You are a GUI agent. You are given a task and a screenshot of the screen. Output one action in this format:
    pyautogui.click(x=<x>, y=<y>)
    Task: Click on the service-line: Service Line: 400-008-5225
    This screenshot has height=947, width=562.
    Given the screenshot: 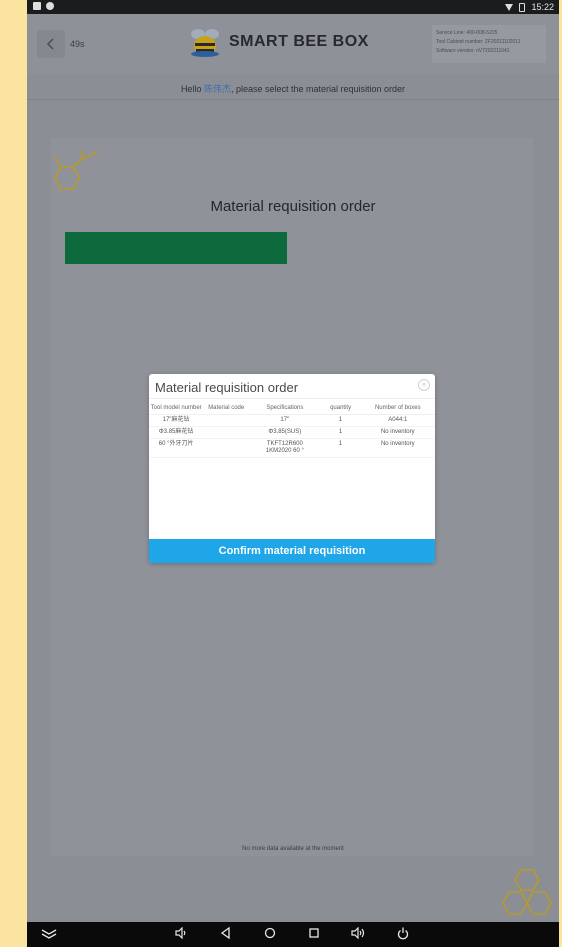 What is the action you would take?
    pyautogui.click(x=467, y=33)
    